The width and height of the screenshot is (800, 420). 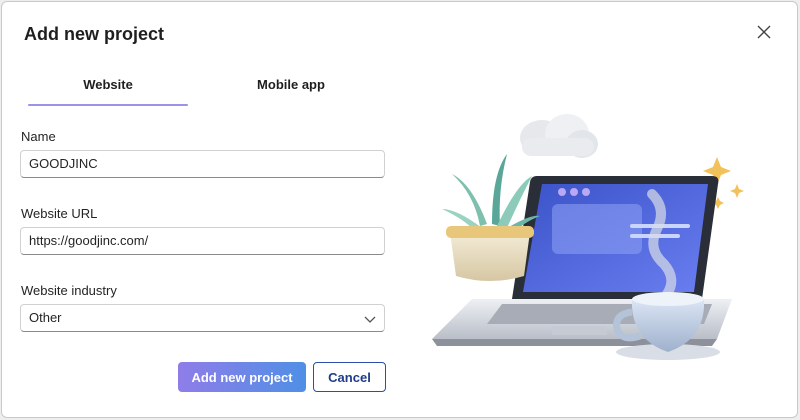 What do you see at coordinates (45, 317) in the screenshot?
I see `website-industry-value: Other` at bounding box center [45, 317].